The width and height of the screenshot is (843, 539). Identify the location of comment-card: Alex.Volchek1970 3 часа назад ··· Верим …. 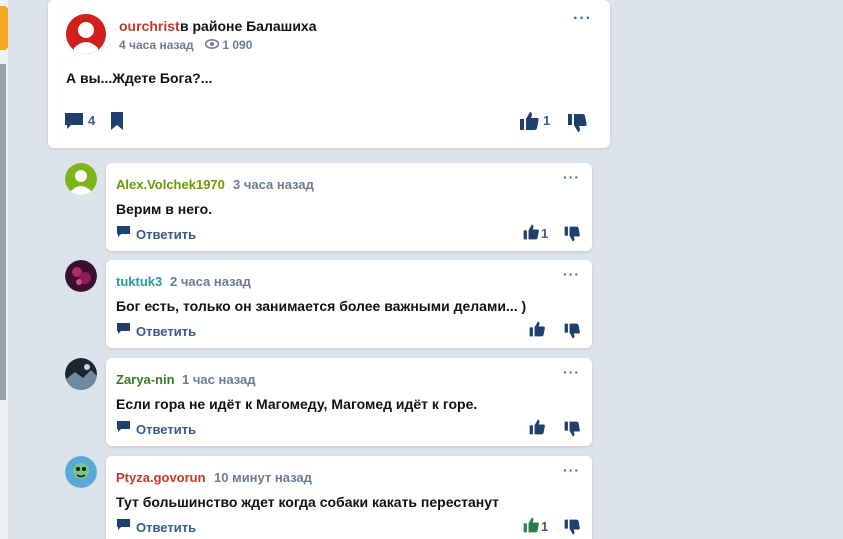
(328, 207).